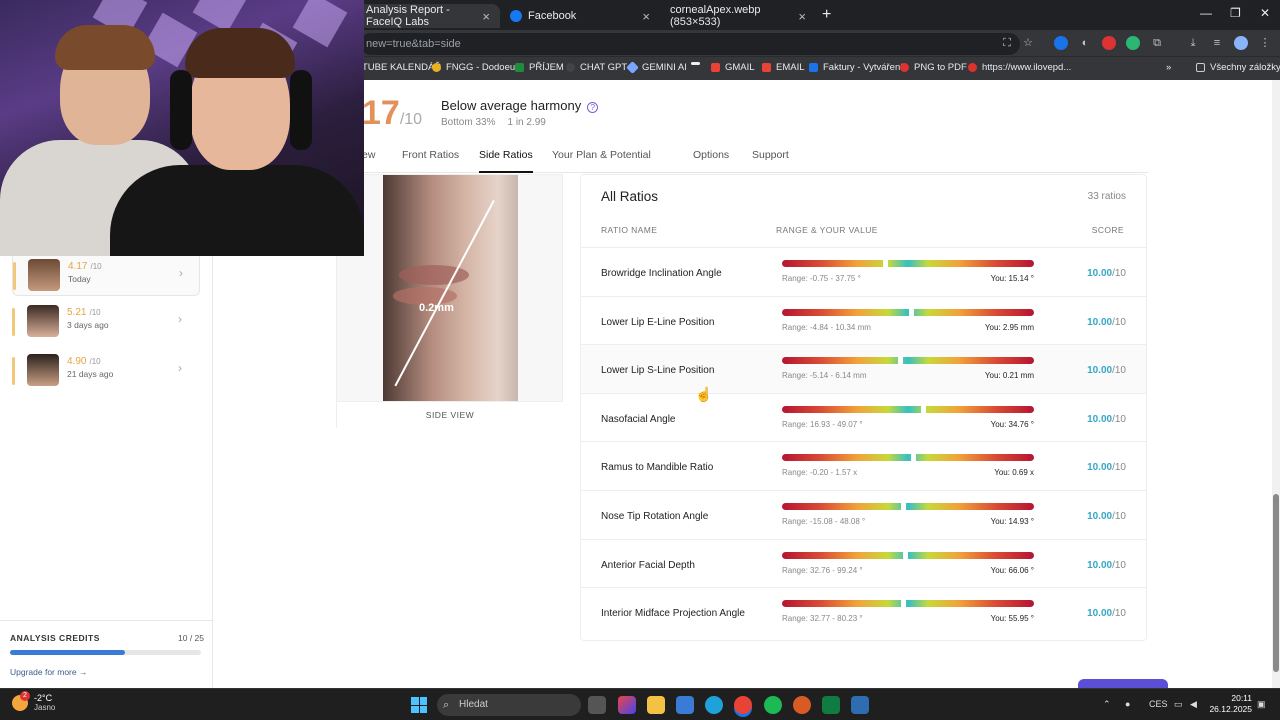 Image resolution: width=1280 pixels, height=720 pixels. What do you see at coordinates (596, 67) in the screenshot?
I see `bookmark-item: CHAT GPT` at bounding box center [596, 67].